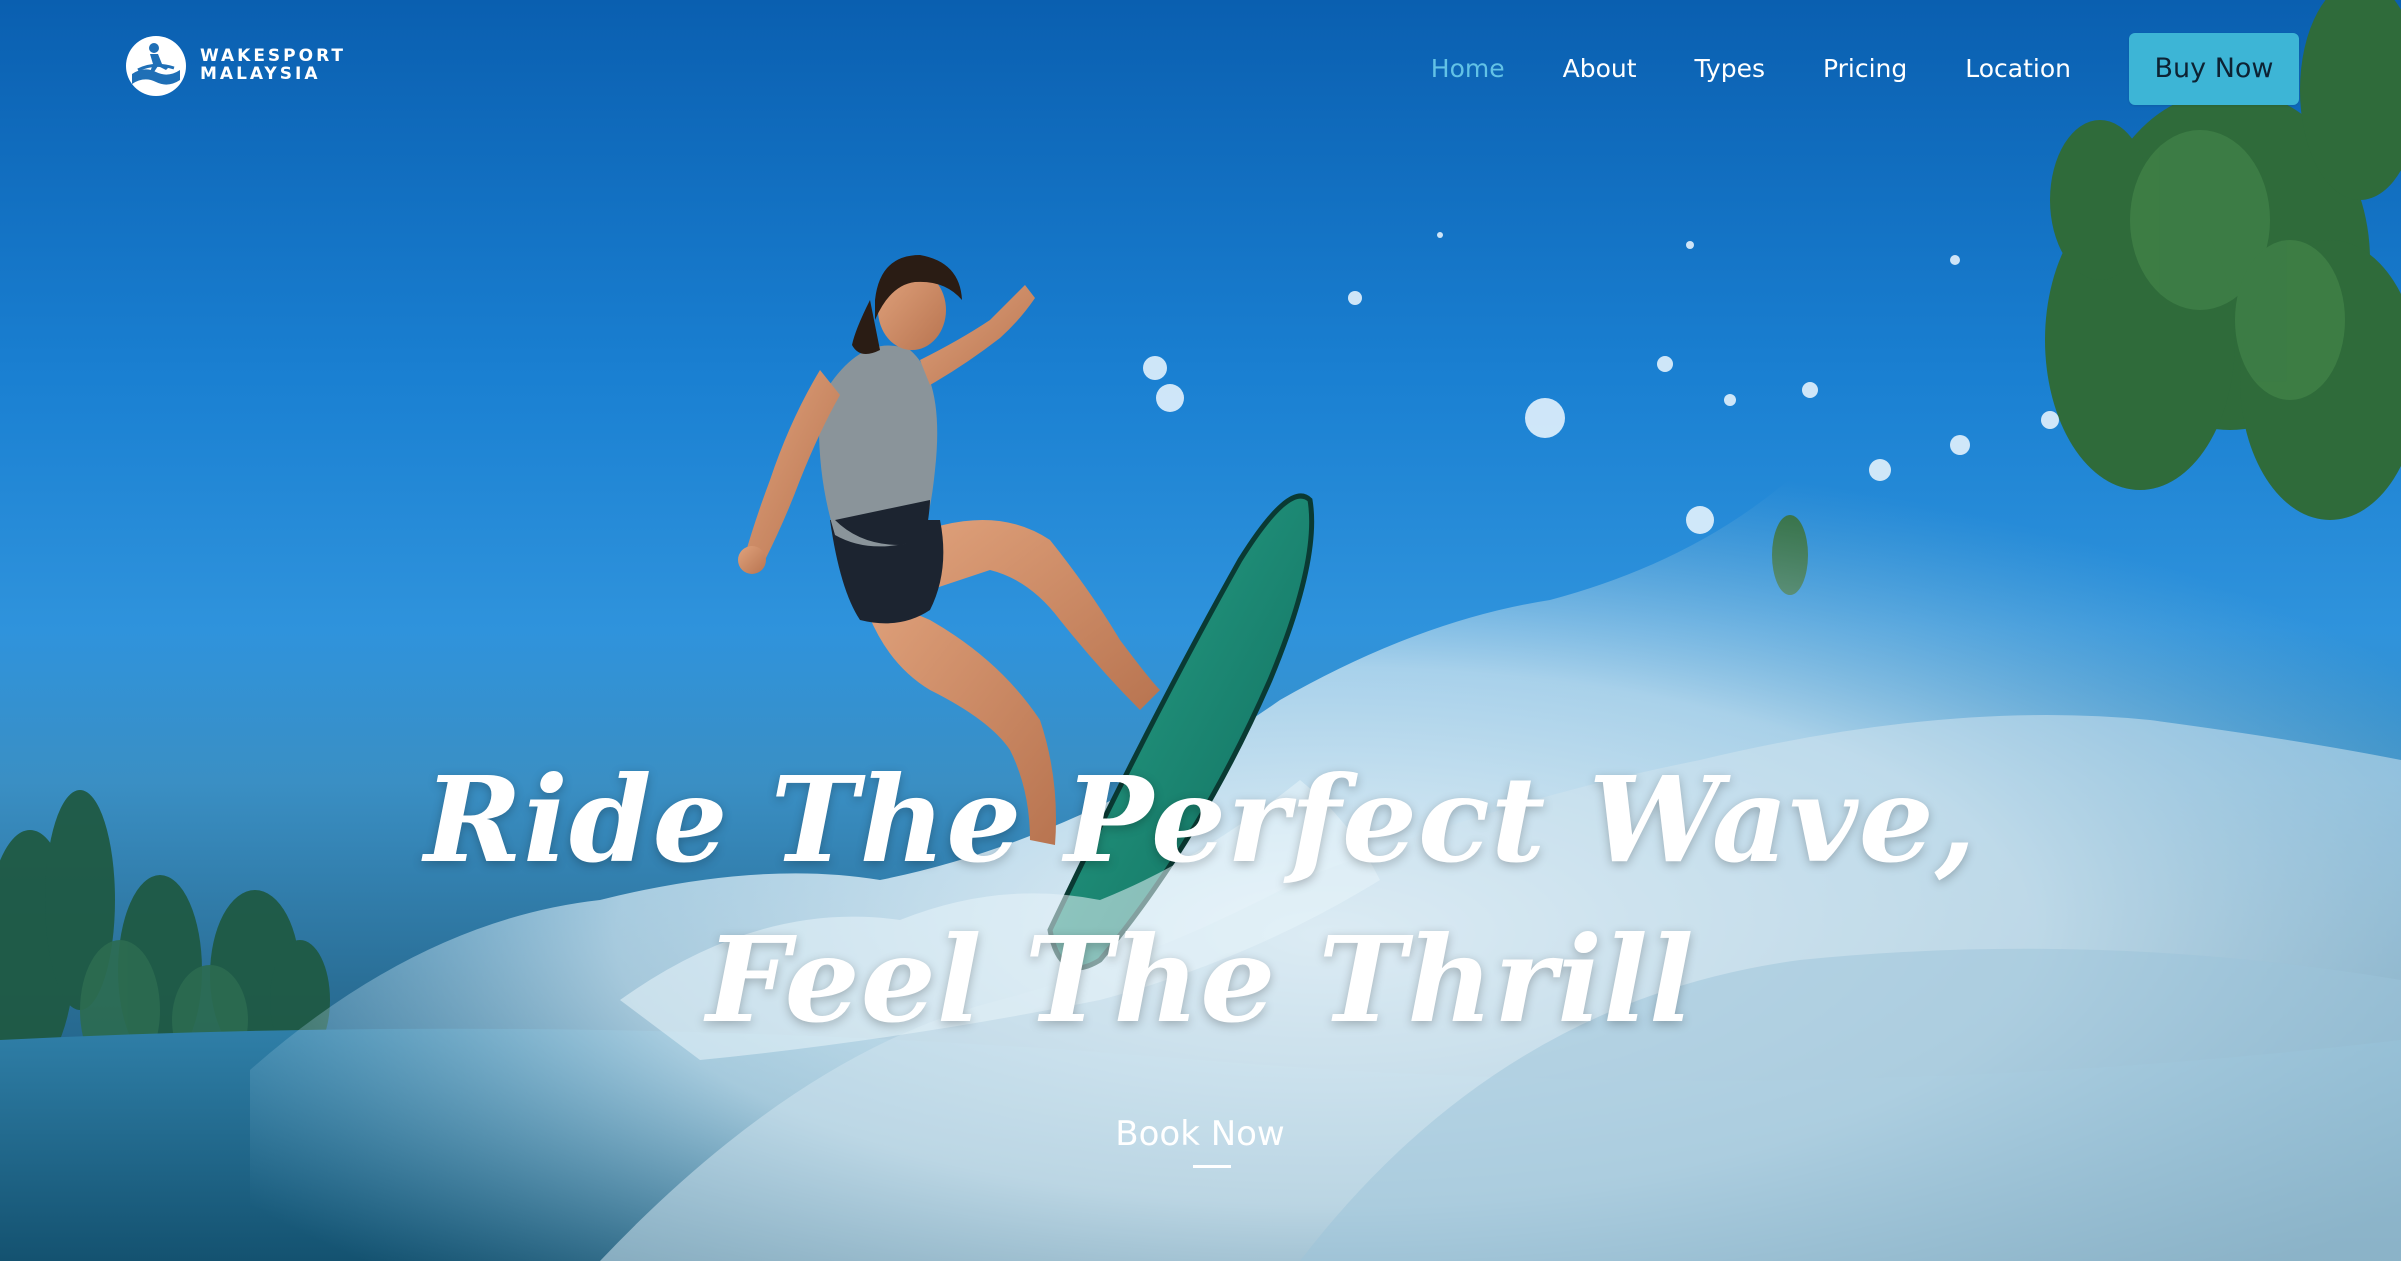  I want to click on brand-logo: WAKESPORT MALAYSIA, so click(235, 66).